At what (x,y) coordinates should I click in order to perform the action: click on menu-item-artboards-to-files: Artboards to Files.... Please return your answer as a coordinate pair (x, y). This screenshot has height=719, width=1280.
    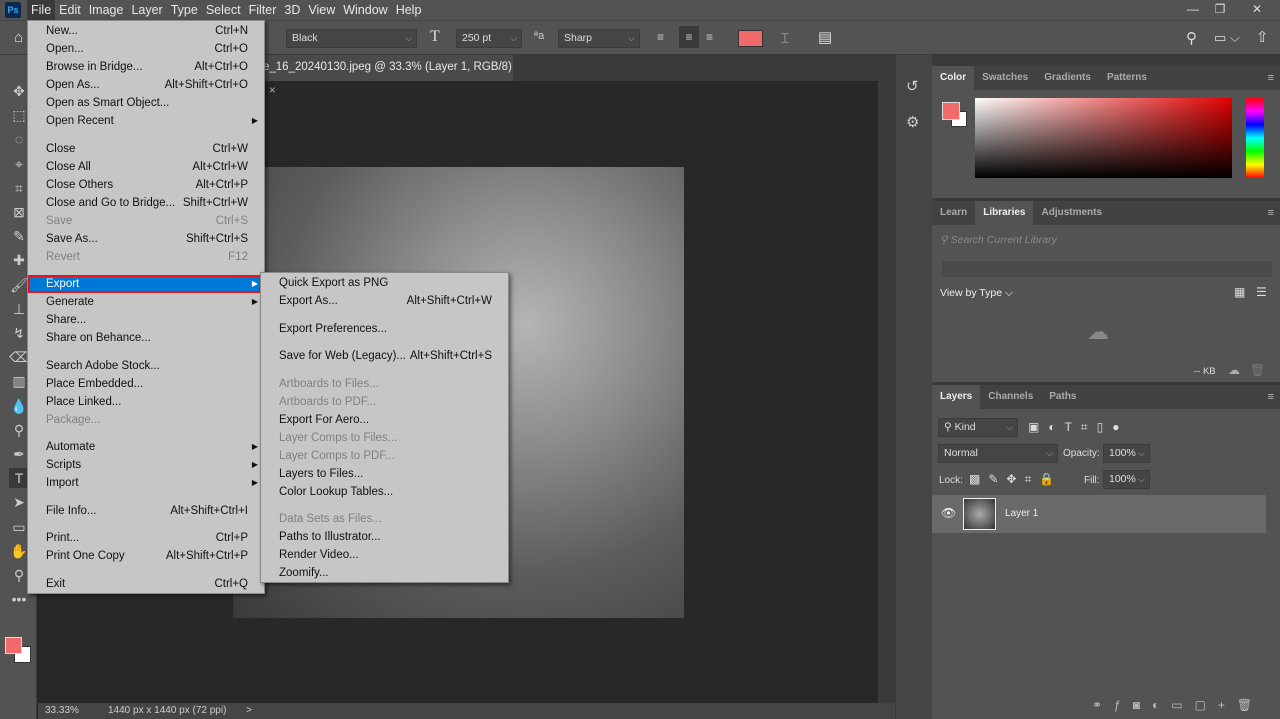
    Looking at the image, I should click on (384, 384).